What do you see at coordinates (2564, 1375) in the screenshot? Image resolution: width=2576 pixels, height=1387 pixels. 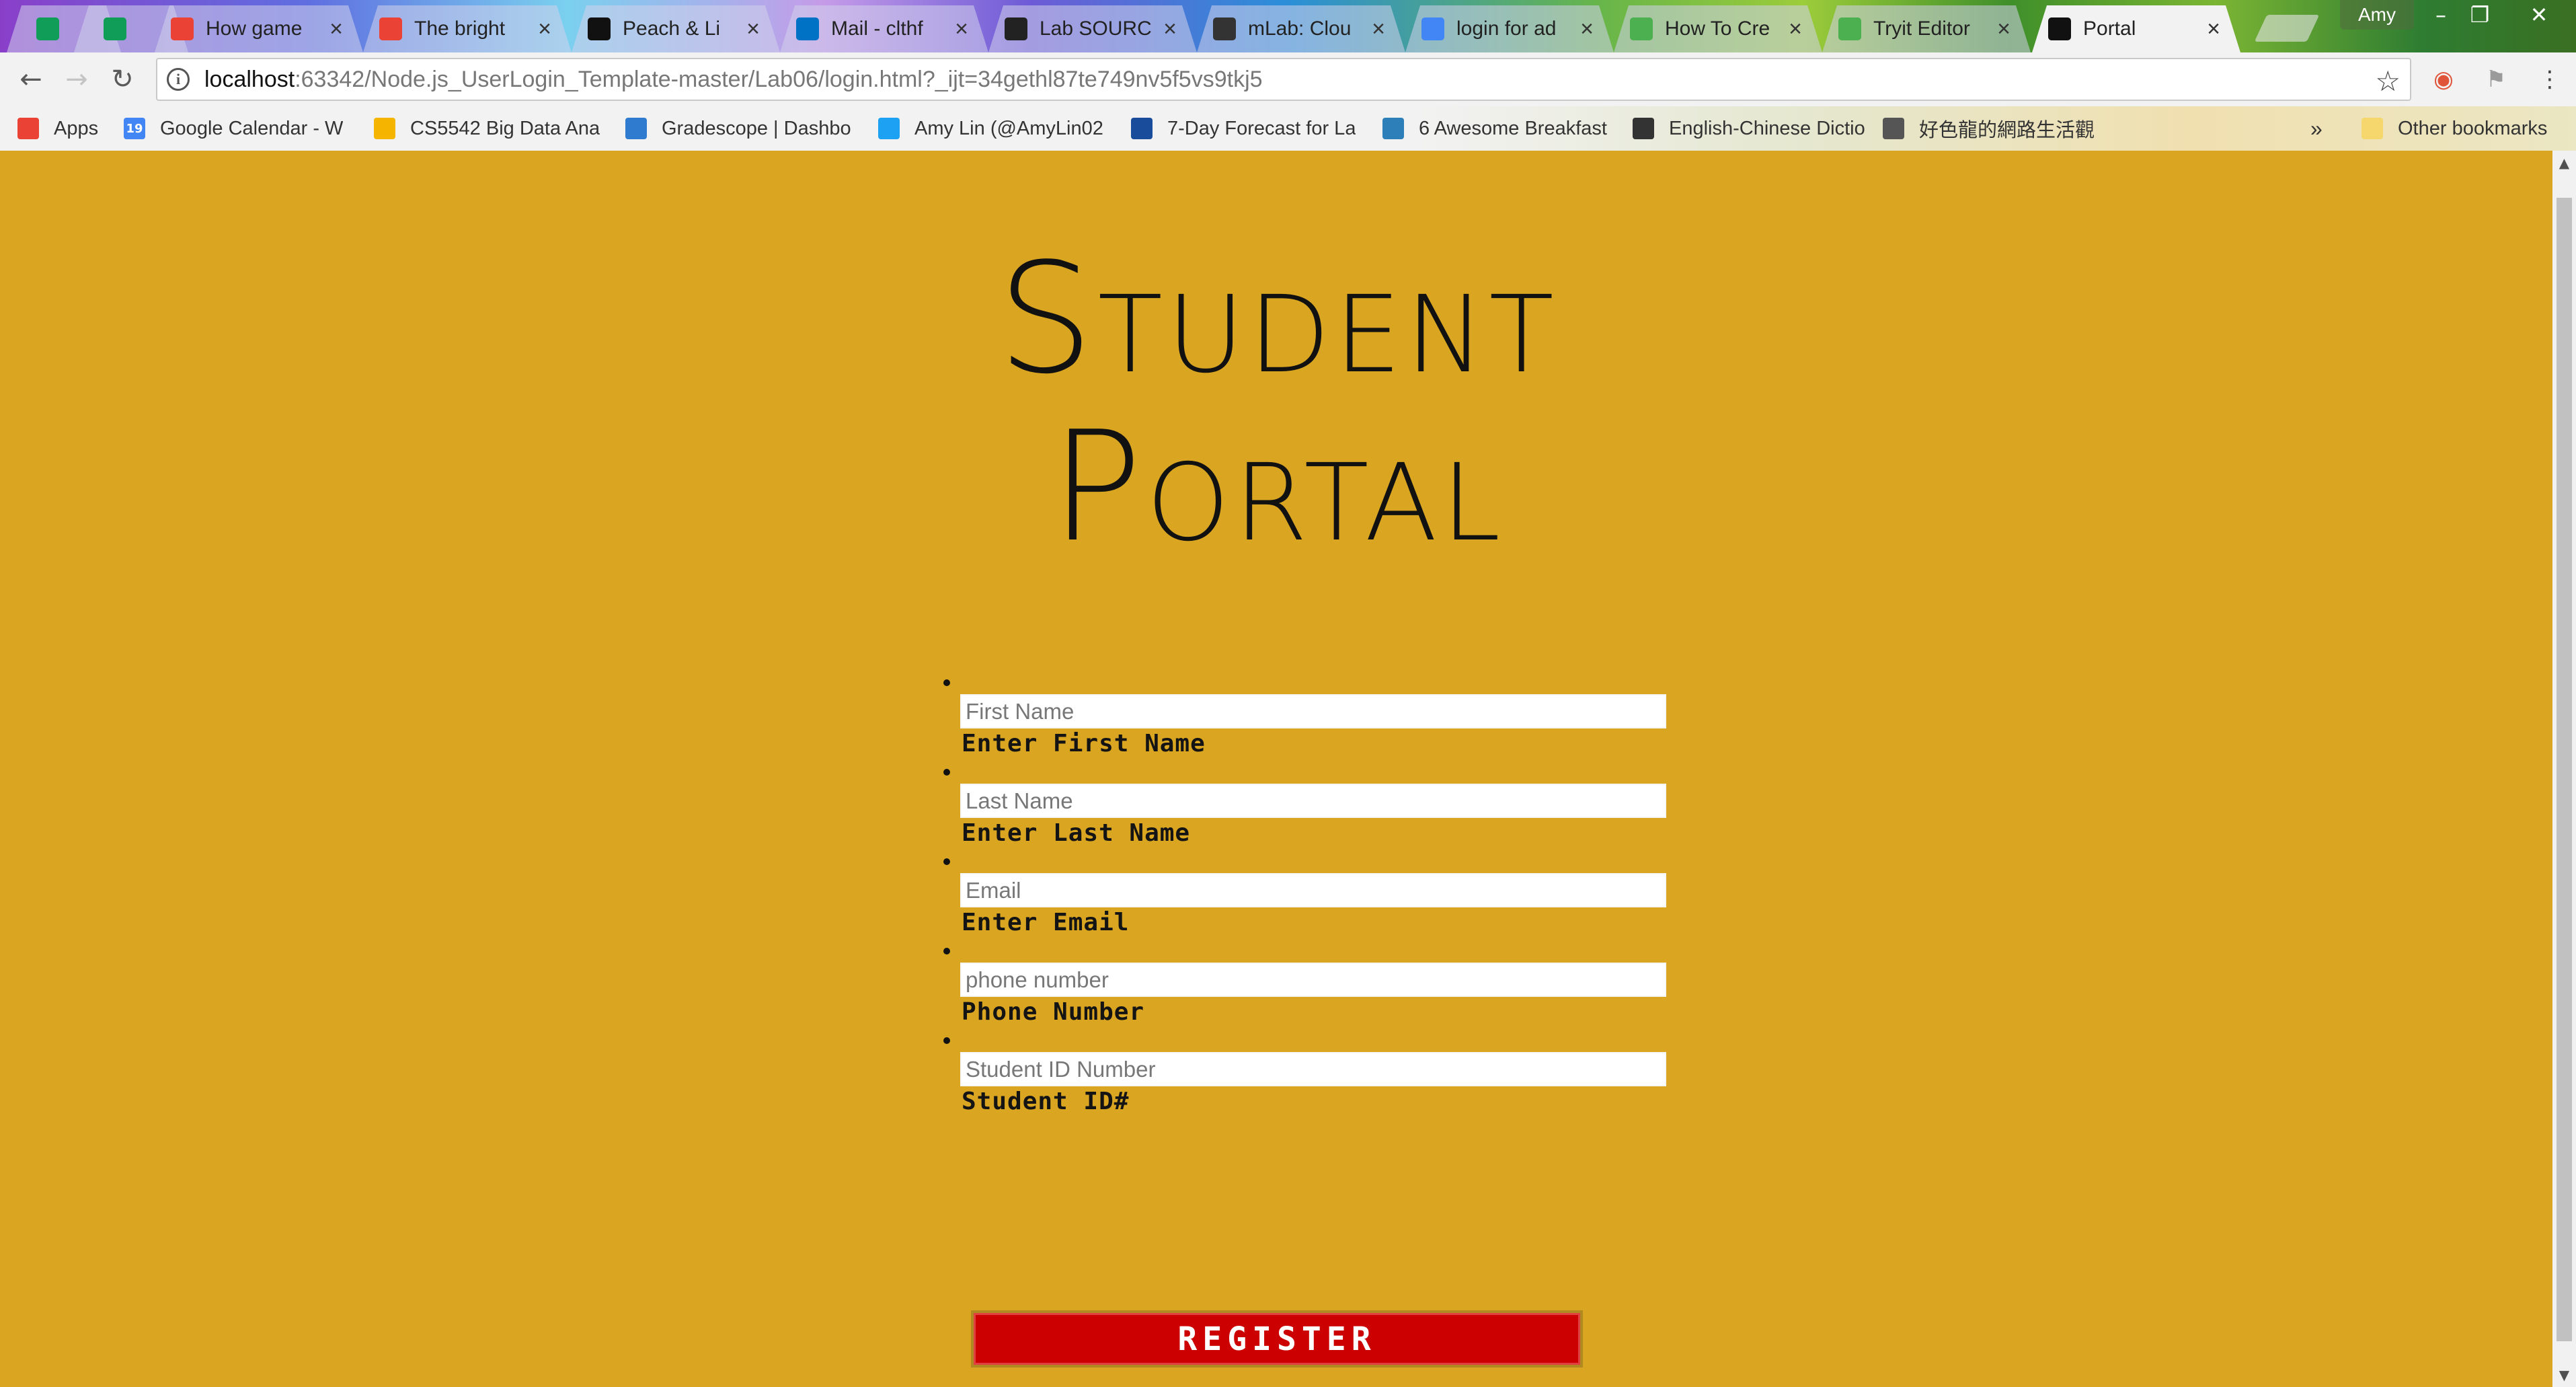 I see `scroll-down-arrow-icon: ▼` at bounding box center [2564, 1375].